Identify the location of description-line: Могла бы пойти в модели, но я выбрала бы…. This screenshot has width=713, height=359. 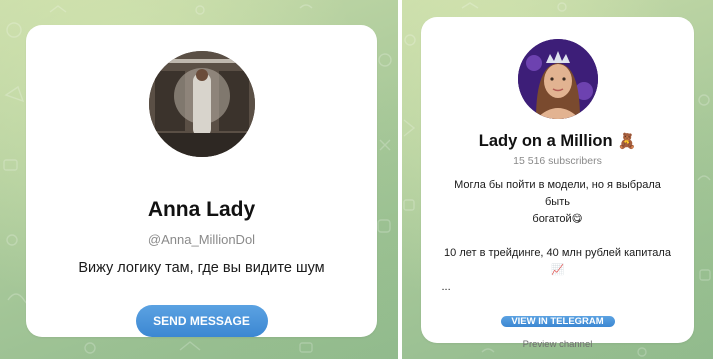
(557, 193).